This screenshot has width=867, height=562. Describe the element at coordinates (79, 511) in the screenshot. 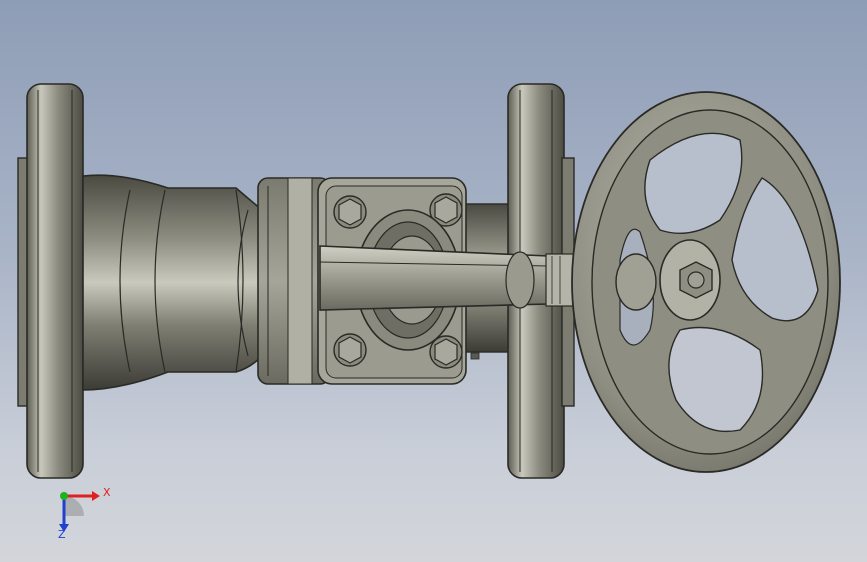

I see `reference-triad` at that location.